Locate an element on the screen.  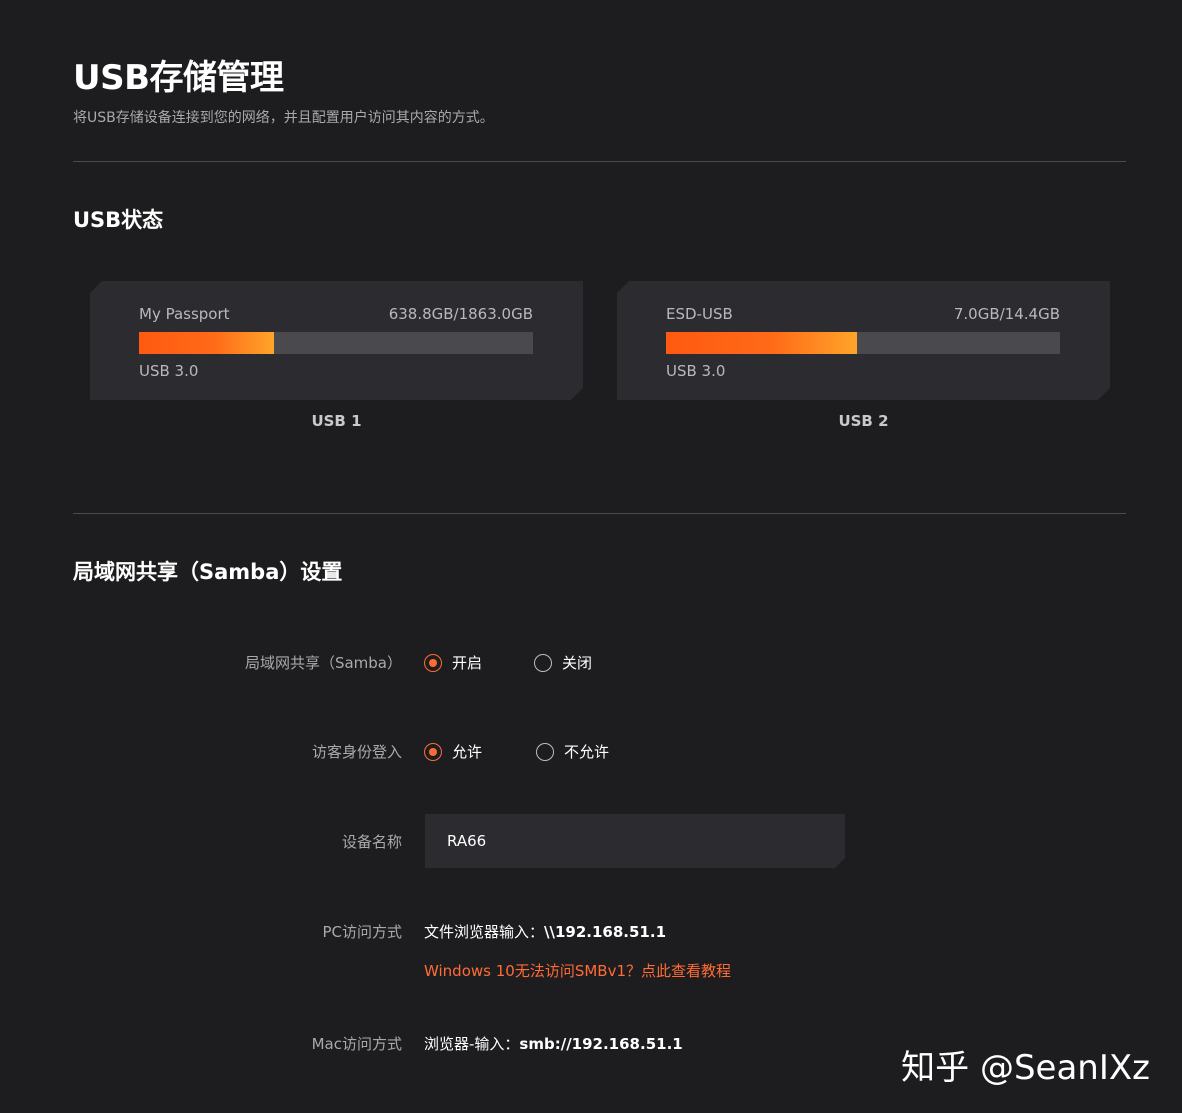
usb-device-name: ESD-USB is located at coordinates (699, 314).